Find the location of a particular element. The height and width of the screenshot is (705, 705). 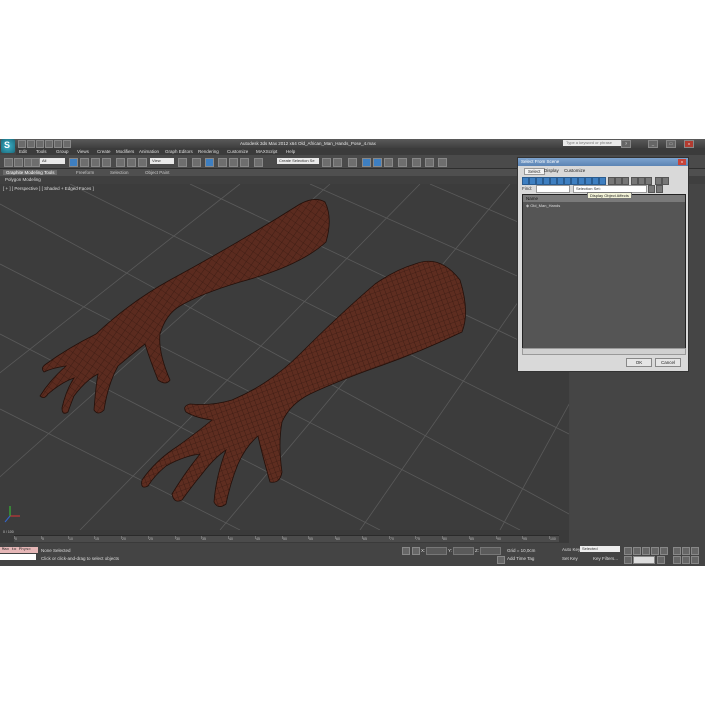

menu-modifiers: Modifiers is located at coordinates (125, 151).